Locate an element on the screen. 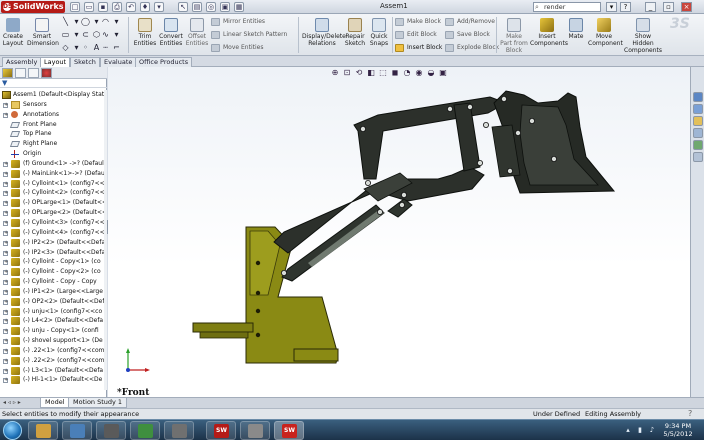 This screenshot has height=440, width=704. tree-item: + (-) L3<1> (Default<<Defa is located at coordinates (52, 371).